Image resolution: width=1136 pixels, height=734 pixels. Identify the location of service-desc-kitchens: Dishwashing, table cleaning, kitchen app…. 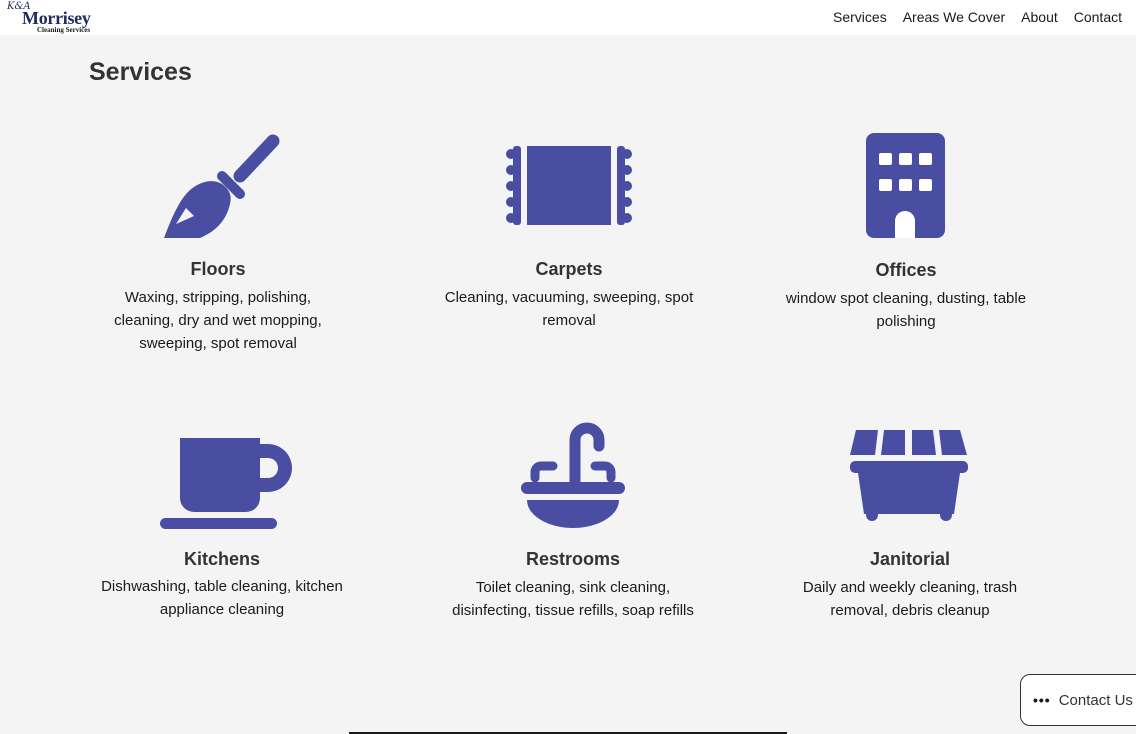
(222, 598).